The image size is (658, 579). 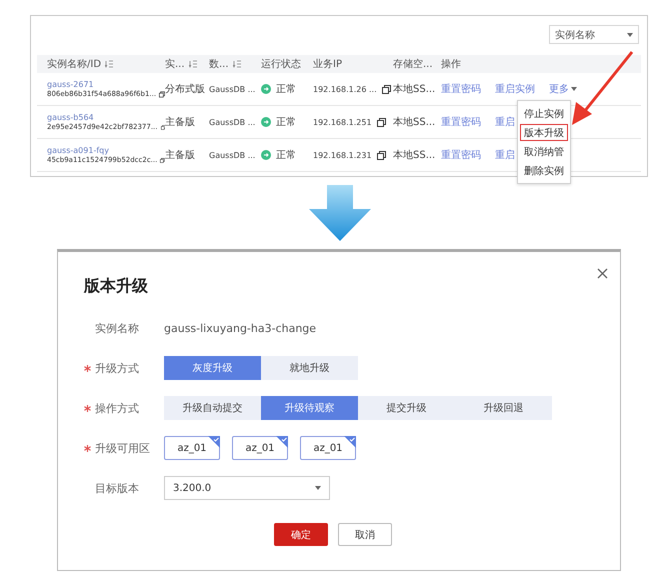 I want to click on field-label: 实例名称, so click(x=117, y=328).